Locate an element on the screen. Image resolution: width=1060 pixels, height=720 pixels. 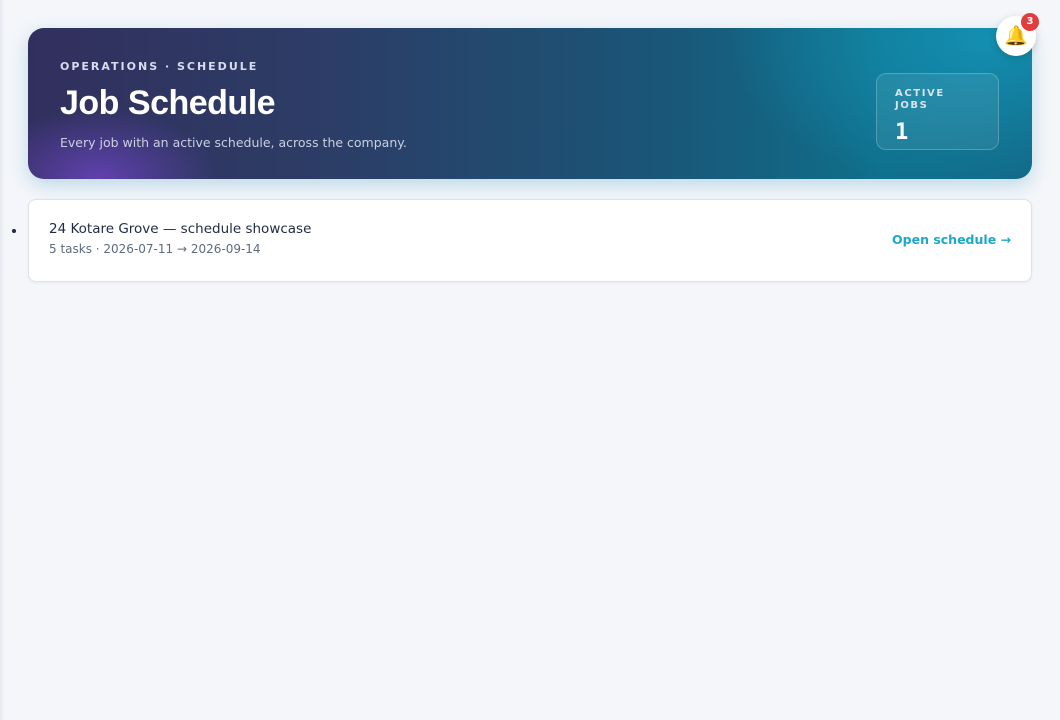
page-title: Job Schedule is located at coordinates (168, 103).